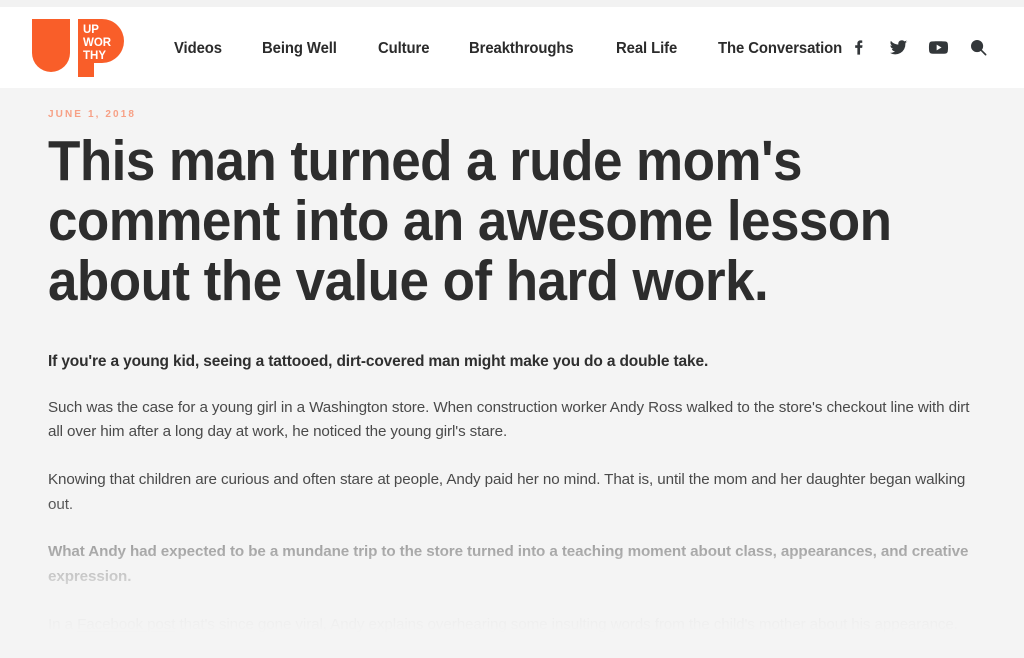  What do you see at coordinates (63, 624) in the screenshot?
I see `paragraph-4-prefix: In a` at bounding box center [63, 624].